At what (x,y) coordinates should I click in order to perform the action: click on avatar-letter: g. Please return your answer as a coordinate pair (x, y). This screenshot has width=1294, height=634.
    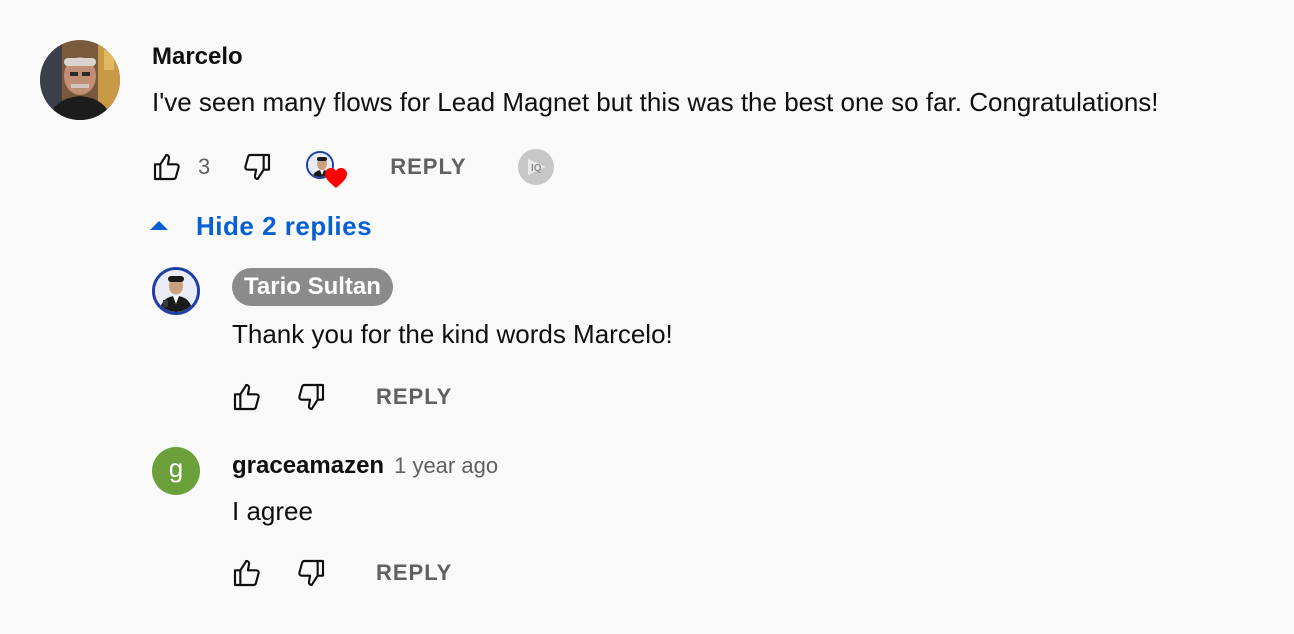
    Looking at the image, I should click on (176, 468).